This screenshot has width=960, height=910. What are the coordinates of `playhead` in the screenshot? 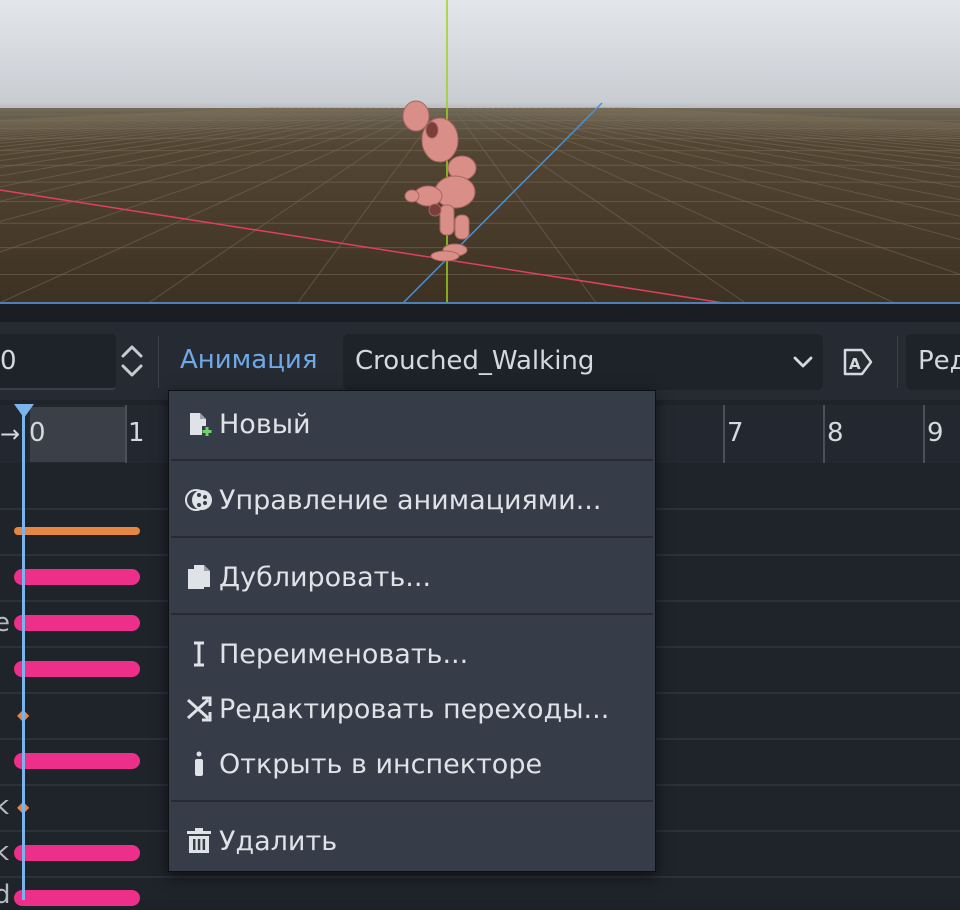 It's located at (23, 656).